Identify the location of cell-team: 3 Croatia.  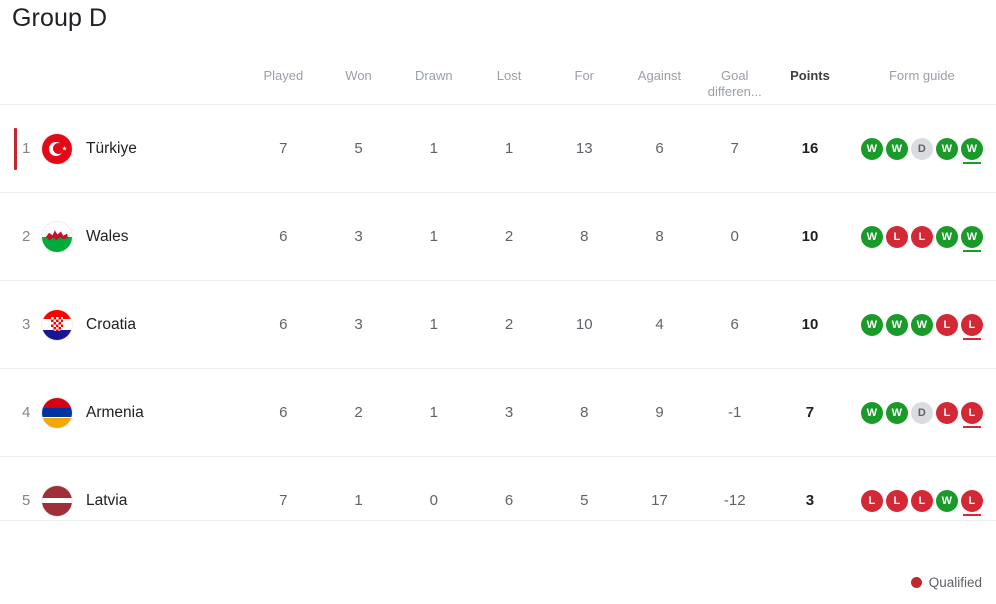
(123, 324).